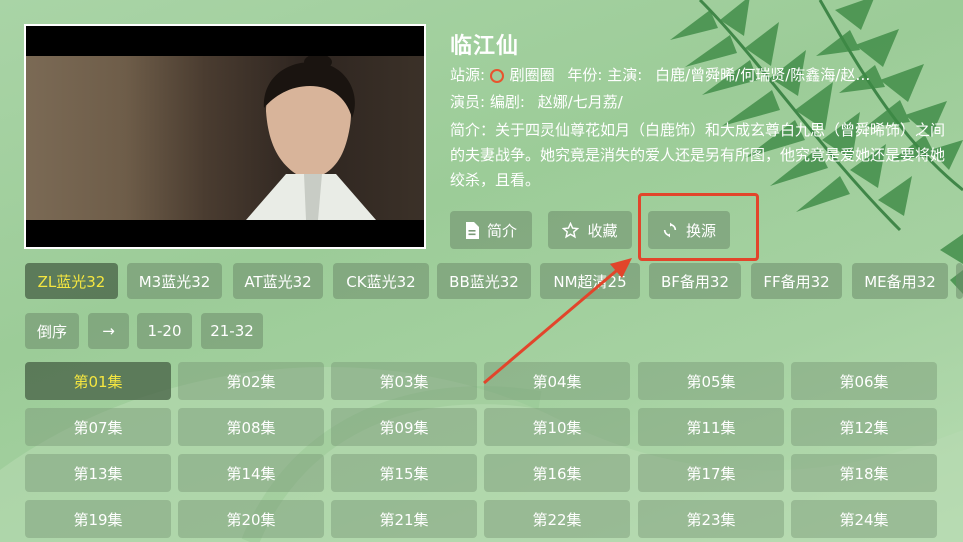  What do you see at coordinates (98, 519) in the screenshot?
I see `episode-button: 第19集` at bounding box center [98, 519].